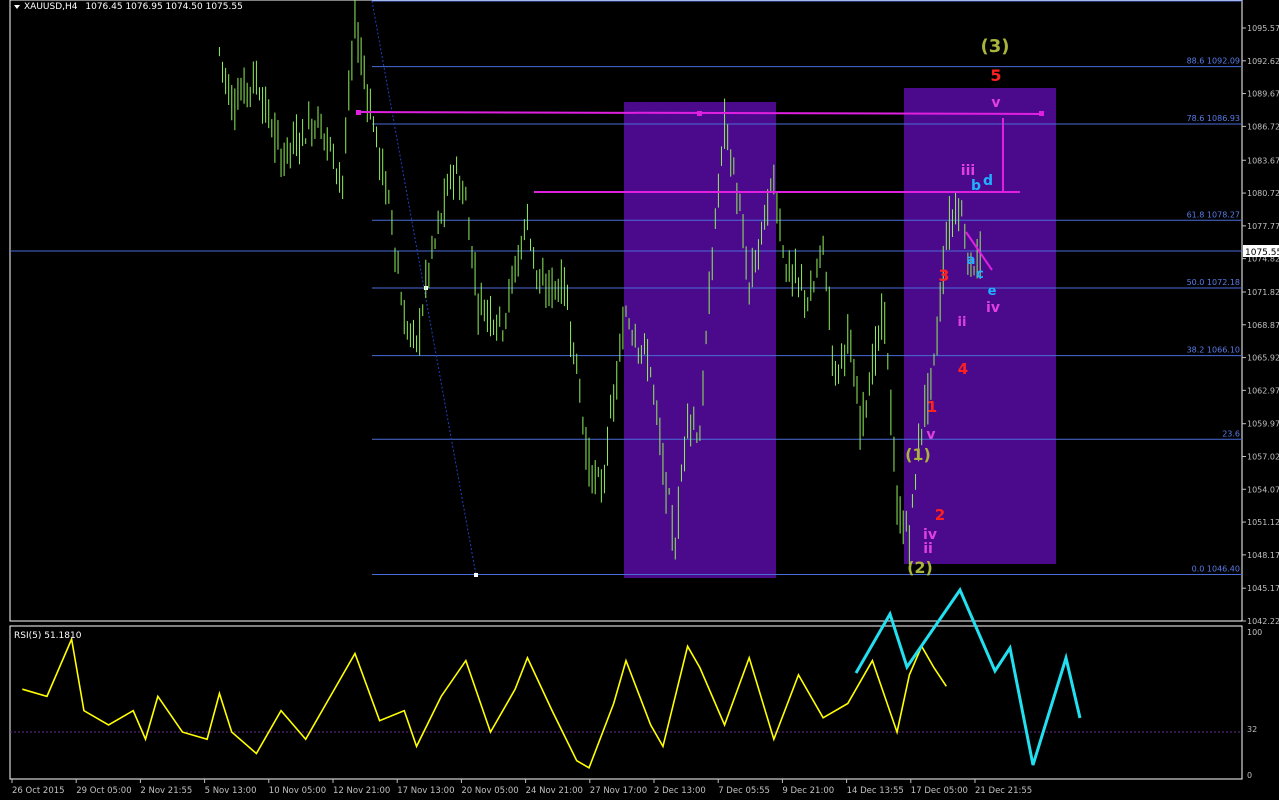 Image resolution: width=1279 pixels, height=800 pixels. What do you see at coordinates (1263, 94) in the screenshot?
I see `price-tick-label: 1089.67` at bounding box center [1263, 94].